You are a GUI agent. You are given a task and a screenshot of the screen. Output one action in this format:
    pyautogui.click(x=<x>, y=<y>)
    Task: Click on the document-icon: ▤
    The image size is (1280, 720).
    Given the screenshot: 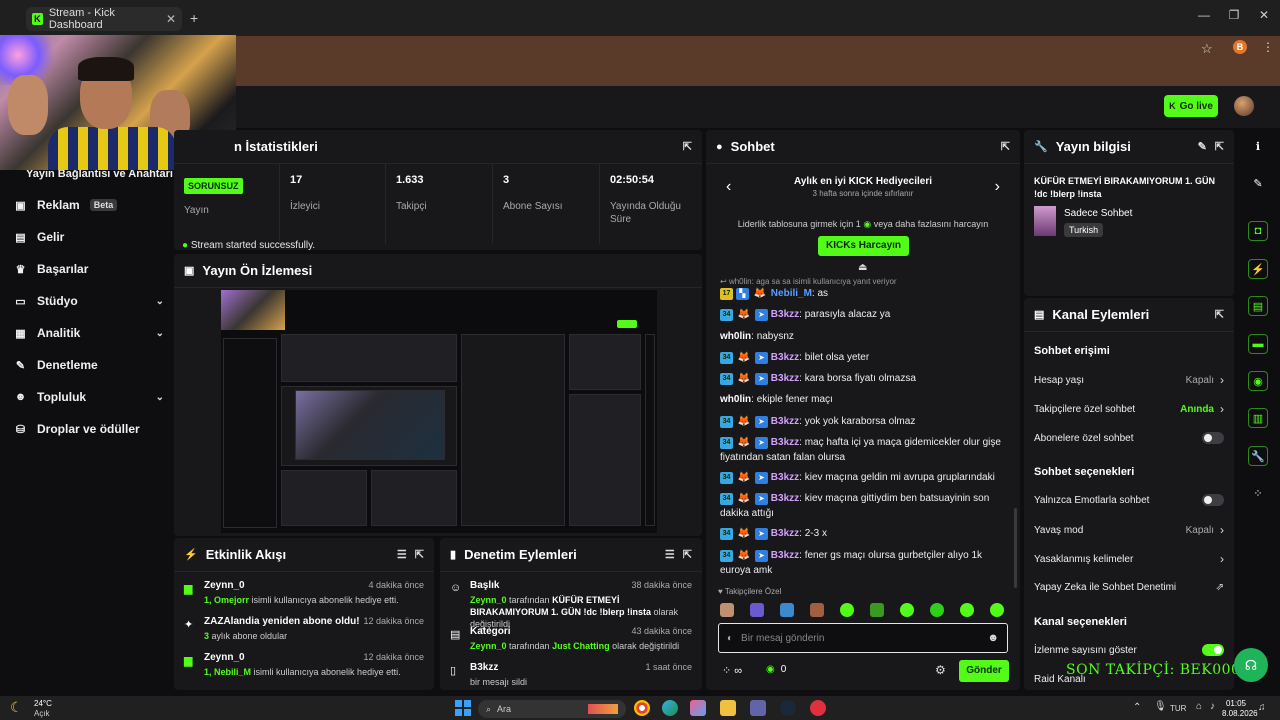 What is the action you would take?
    pyautogui.click(x=1258, y=306)
    